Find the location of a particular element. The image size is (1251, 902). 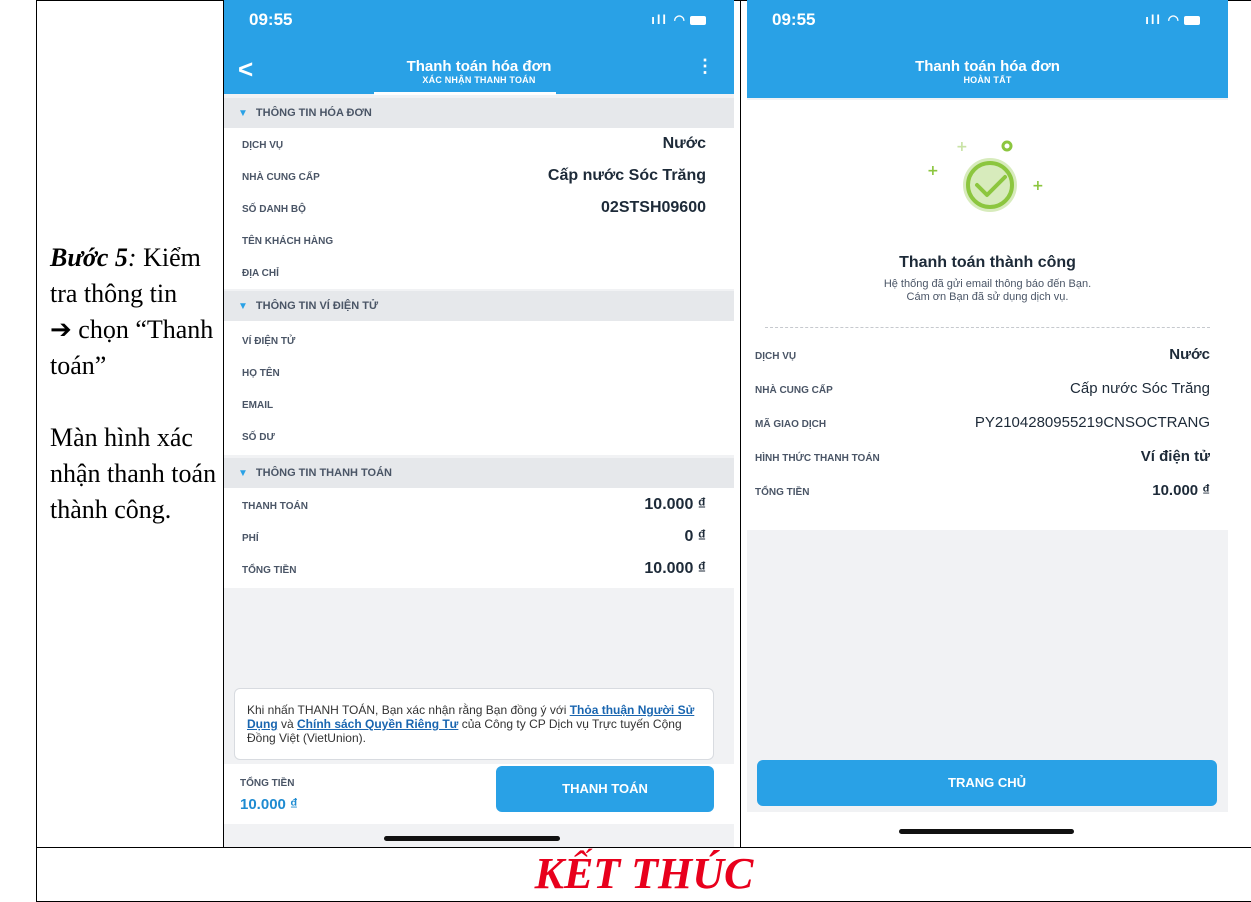

arrow-icon: ➔ is located at coordinates (61, 329).